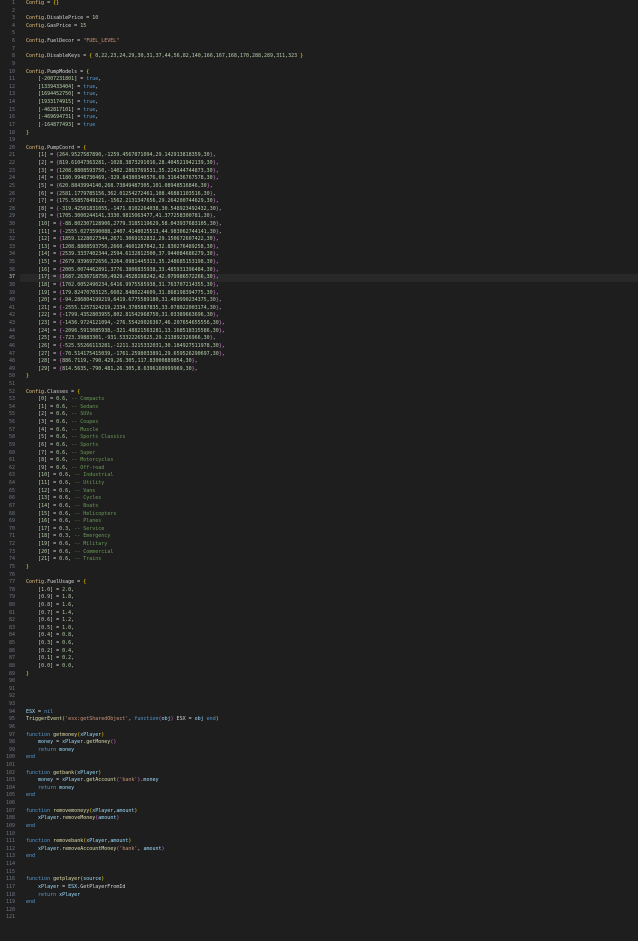  What do you see at coordinates (332, 415) in the screenshot?
I see `code-line: [2] = 0.6, -- SUVs` at bounding box center [332, 415].